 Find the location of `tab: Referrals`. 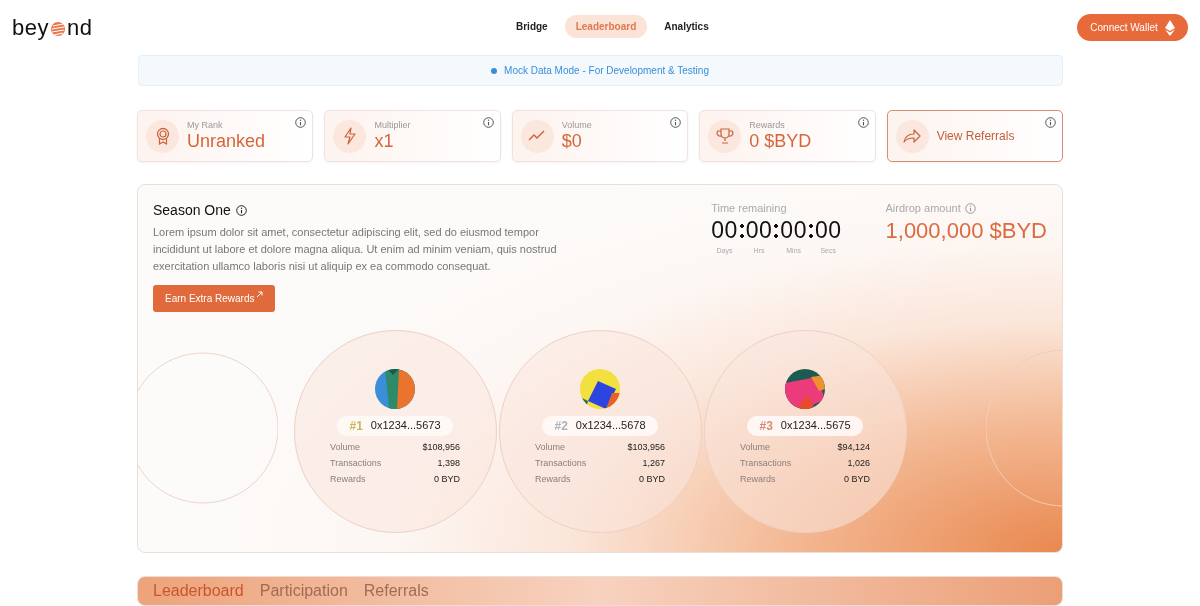

tab: Referrals is located at coordinates (396, 591).